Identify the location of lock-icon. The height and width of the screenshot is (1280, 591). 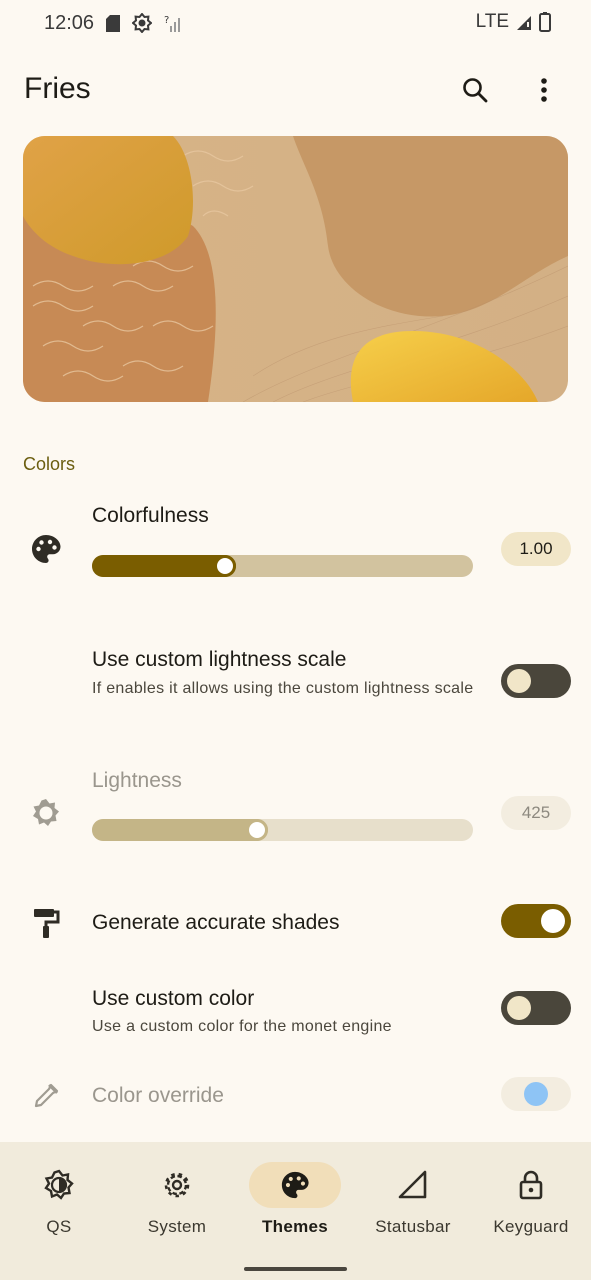
(531, 1185).